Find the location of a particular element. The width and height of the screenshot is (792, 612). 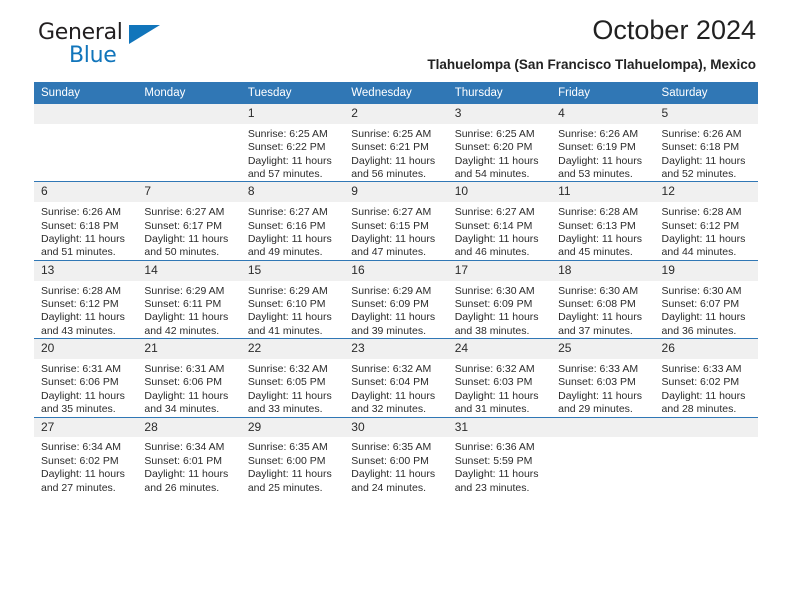

sunset-line: Sunset: 6:12 PM is located at coordinates (700, 225).